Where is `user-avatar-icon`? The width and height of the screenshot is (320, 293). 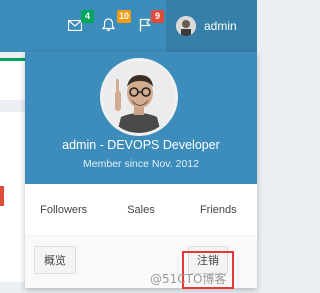
user-avatar-icon is located at coordinates (186, 26).